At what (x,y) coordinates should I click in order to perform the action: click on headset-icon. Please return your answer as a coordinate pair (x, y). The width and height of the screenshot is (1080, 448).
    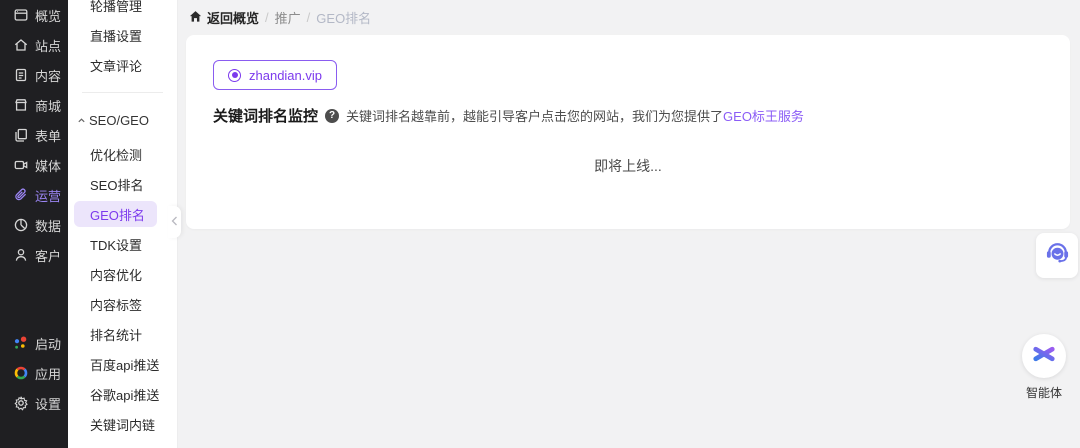
    Looking at the image, I should click on (1057, 256).